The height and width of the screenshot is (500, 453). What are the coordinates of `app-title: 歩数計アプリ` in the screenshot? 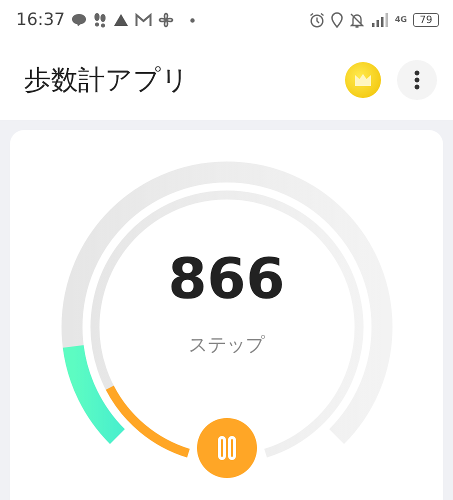 It's located at (107, 81).